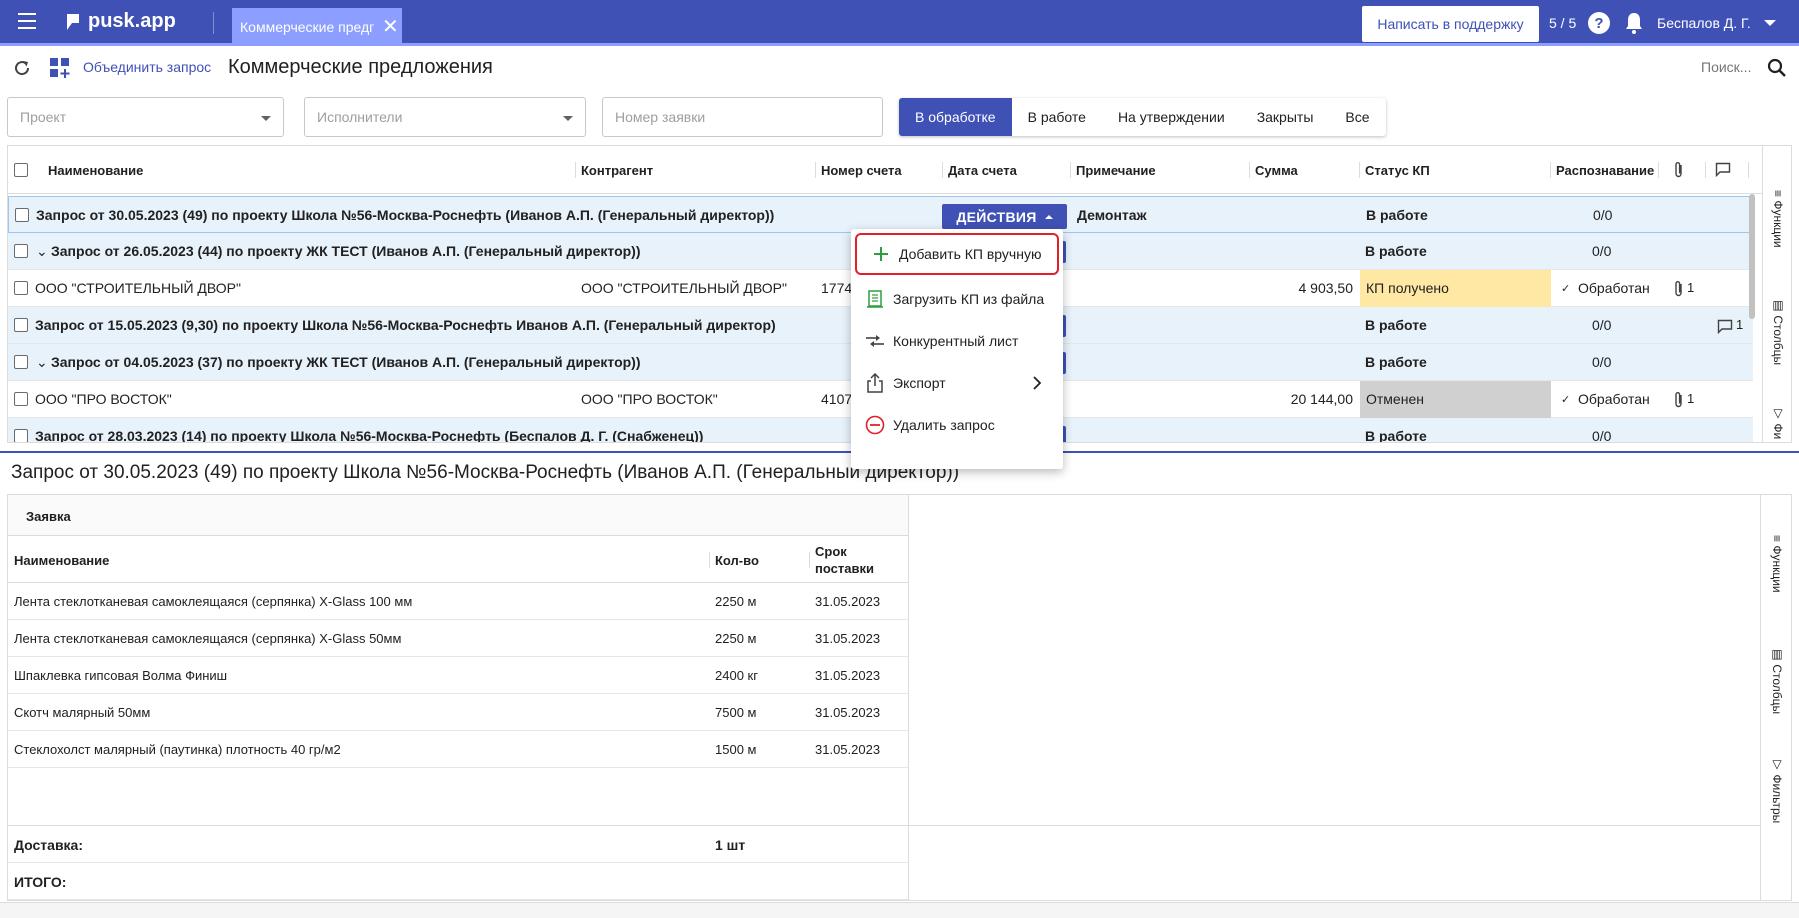 This screenshot has height=918, width=1799. What do you see at coordinates (684, 288) in the screenshot?
I see `row-contractor: ООО "СТРОИТЕЛЬНЫЙ ДВОР"` at bounding box center [684, 288].